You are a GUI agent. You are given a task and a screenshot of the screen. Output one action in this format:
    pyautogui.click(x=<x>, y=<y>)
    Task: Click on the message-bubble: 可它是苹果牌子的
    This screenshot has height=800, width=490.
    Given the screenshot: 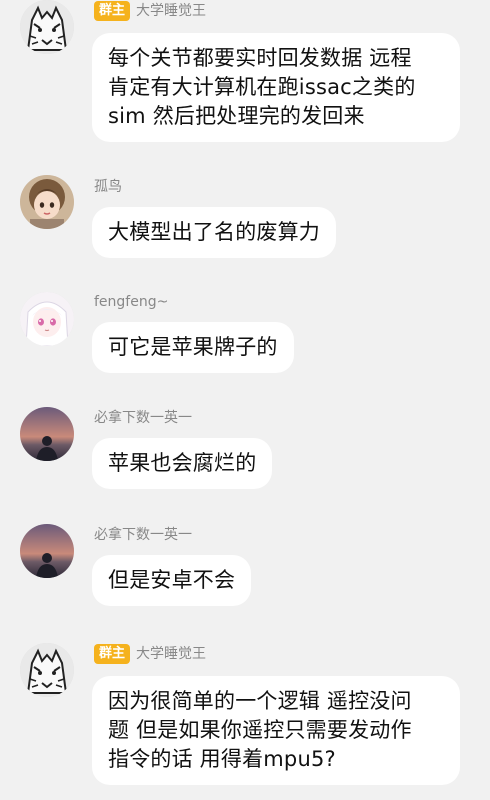 What is the action you would take?
    pyautogui.click(x=193, y=347)
    